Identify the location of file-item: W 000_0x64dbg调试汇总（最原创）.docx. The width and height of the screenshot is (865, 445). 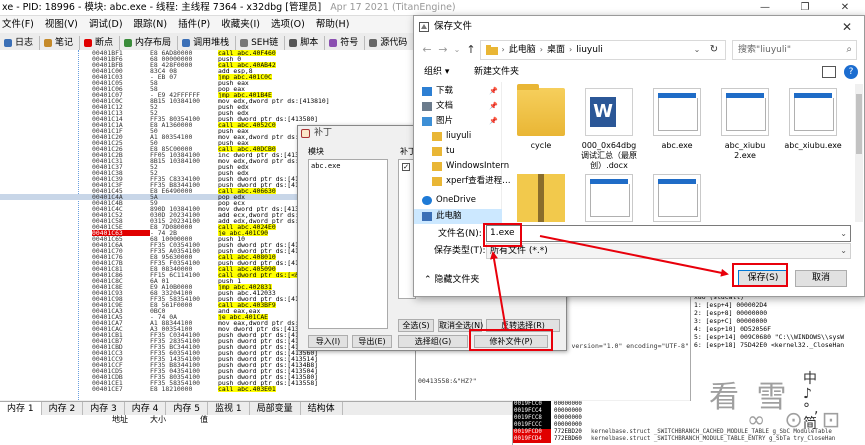
(609, 129).